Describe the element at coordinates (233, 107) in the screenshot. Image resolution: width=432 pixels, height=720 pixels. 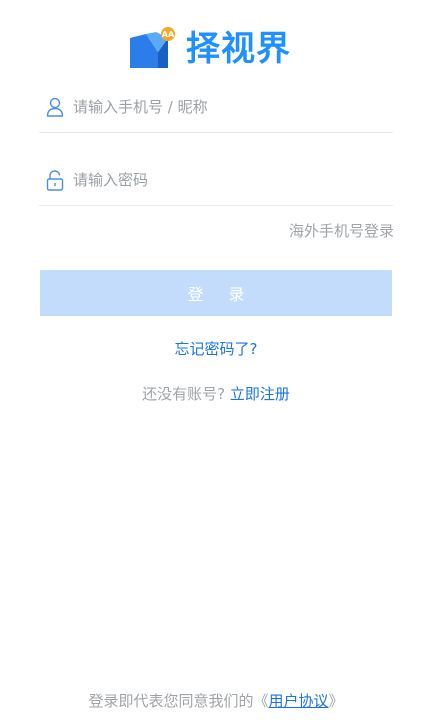
I see `phone-input` at that location.